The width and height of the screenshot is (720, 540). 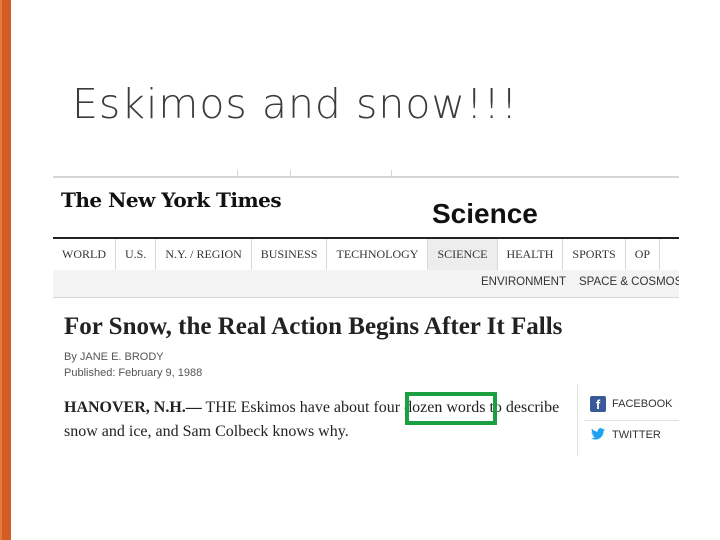 I want to click on nav-item-science: SCIENCE, so click(x=463, y=254).